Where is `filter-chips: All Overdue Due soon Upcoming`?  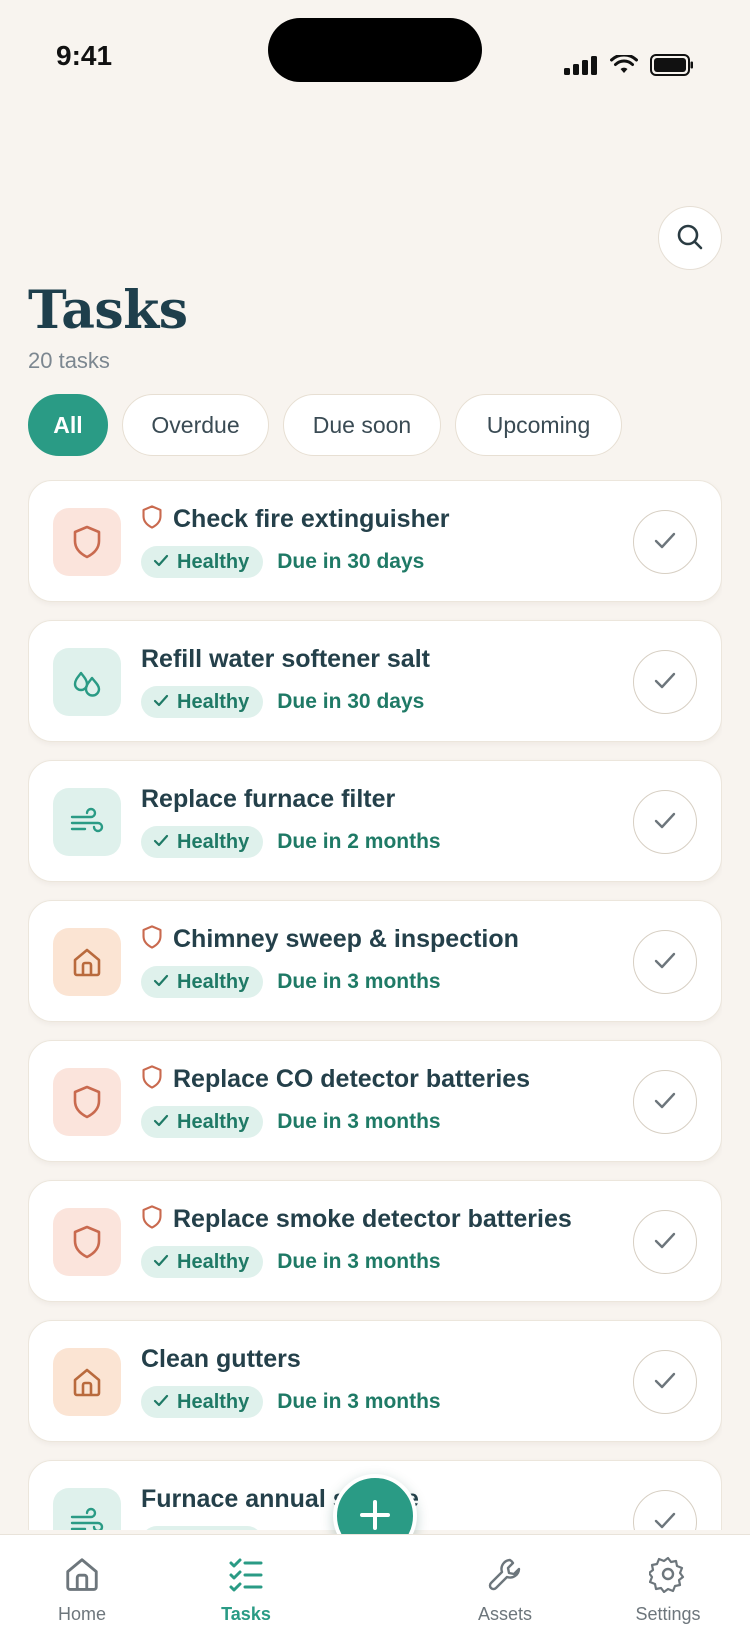
filter-chips: All Overdue Due soon Upcoming is located at coordinates (325, 425).